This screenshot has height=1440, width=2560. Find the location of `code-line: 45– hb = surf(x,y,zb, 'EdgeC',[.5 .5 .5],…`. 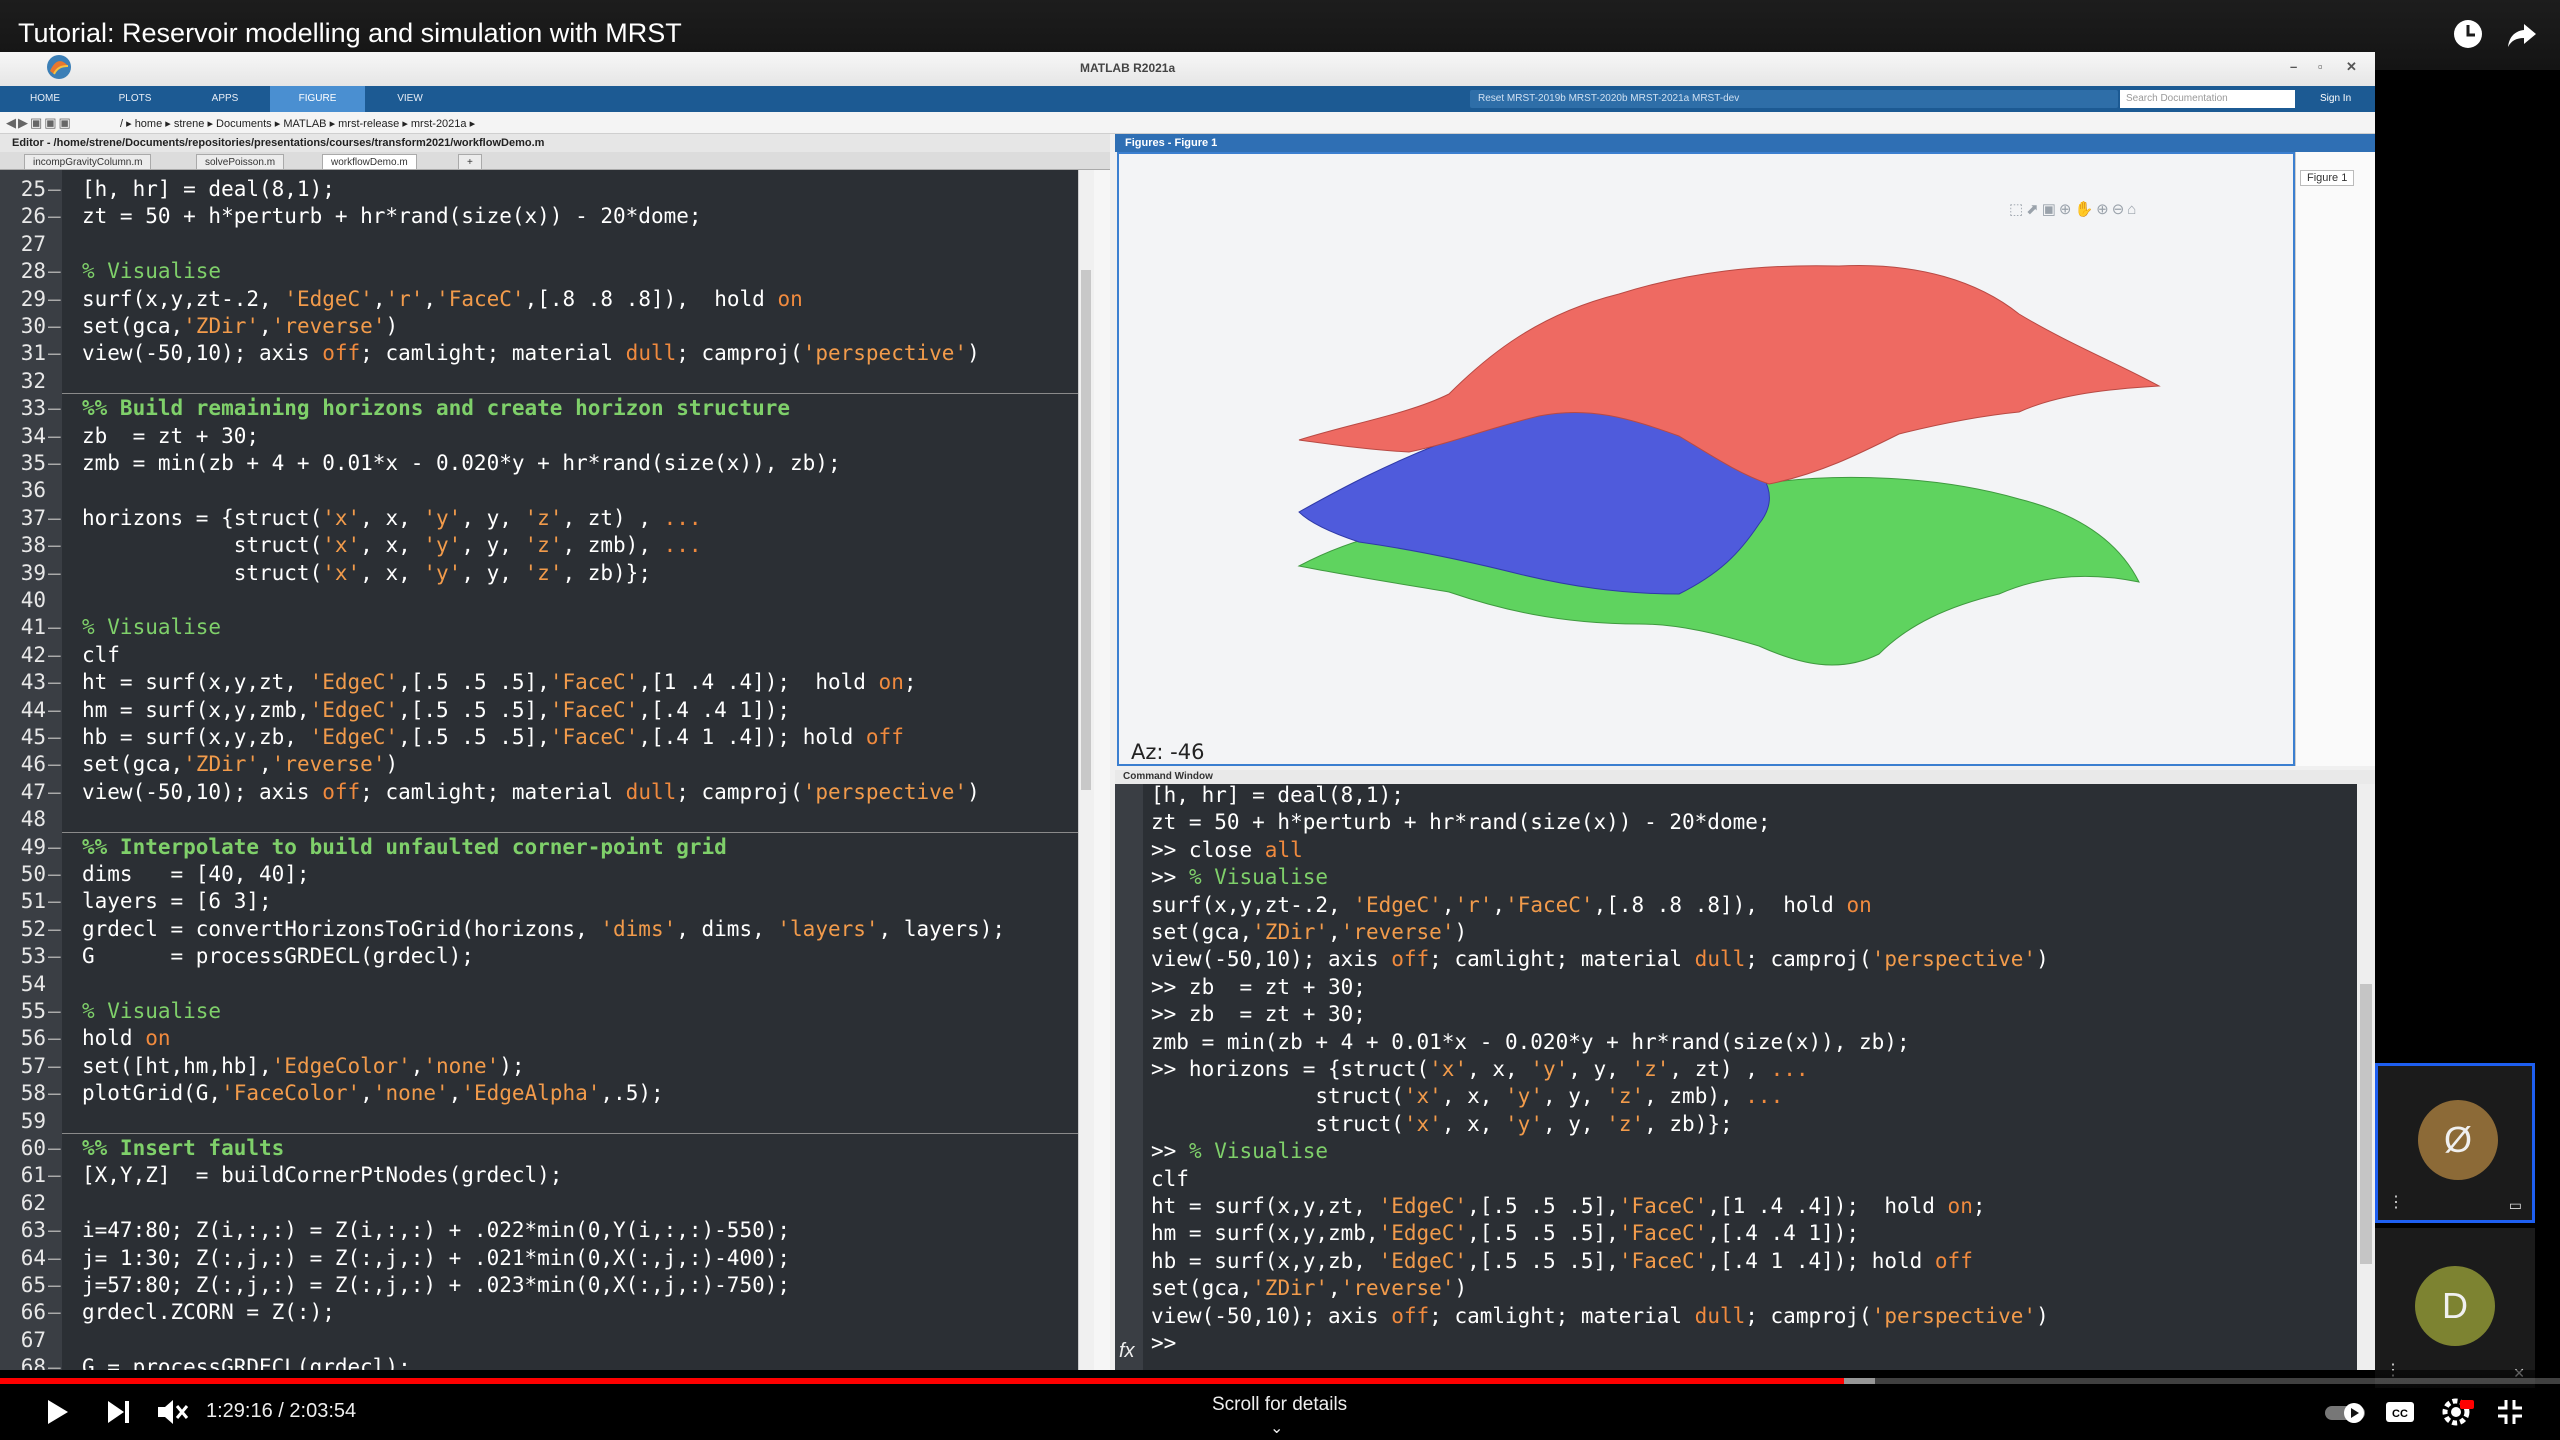

code-line: 45– hb = surf(x,y,zb, 'EdgeC',[.5 .5 .5],… is located at coordinates (539, 737).